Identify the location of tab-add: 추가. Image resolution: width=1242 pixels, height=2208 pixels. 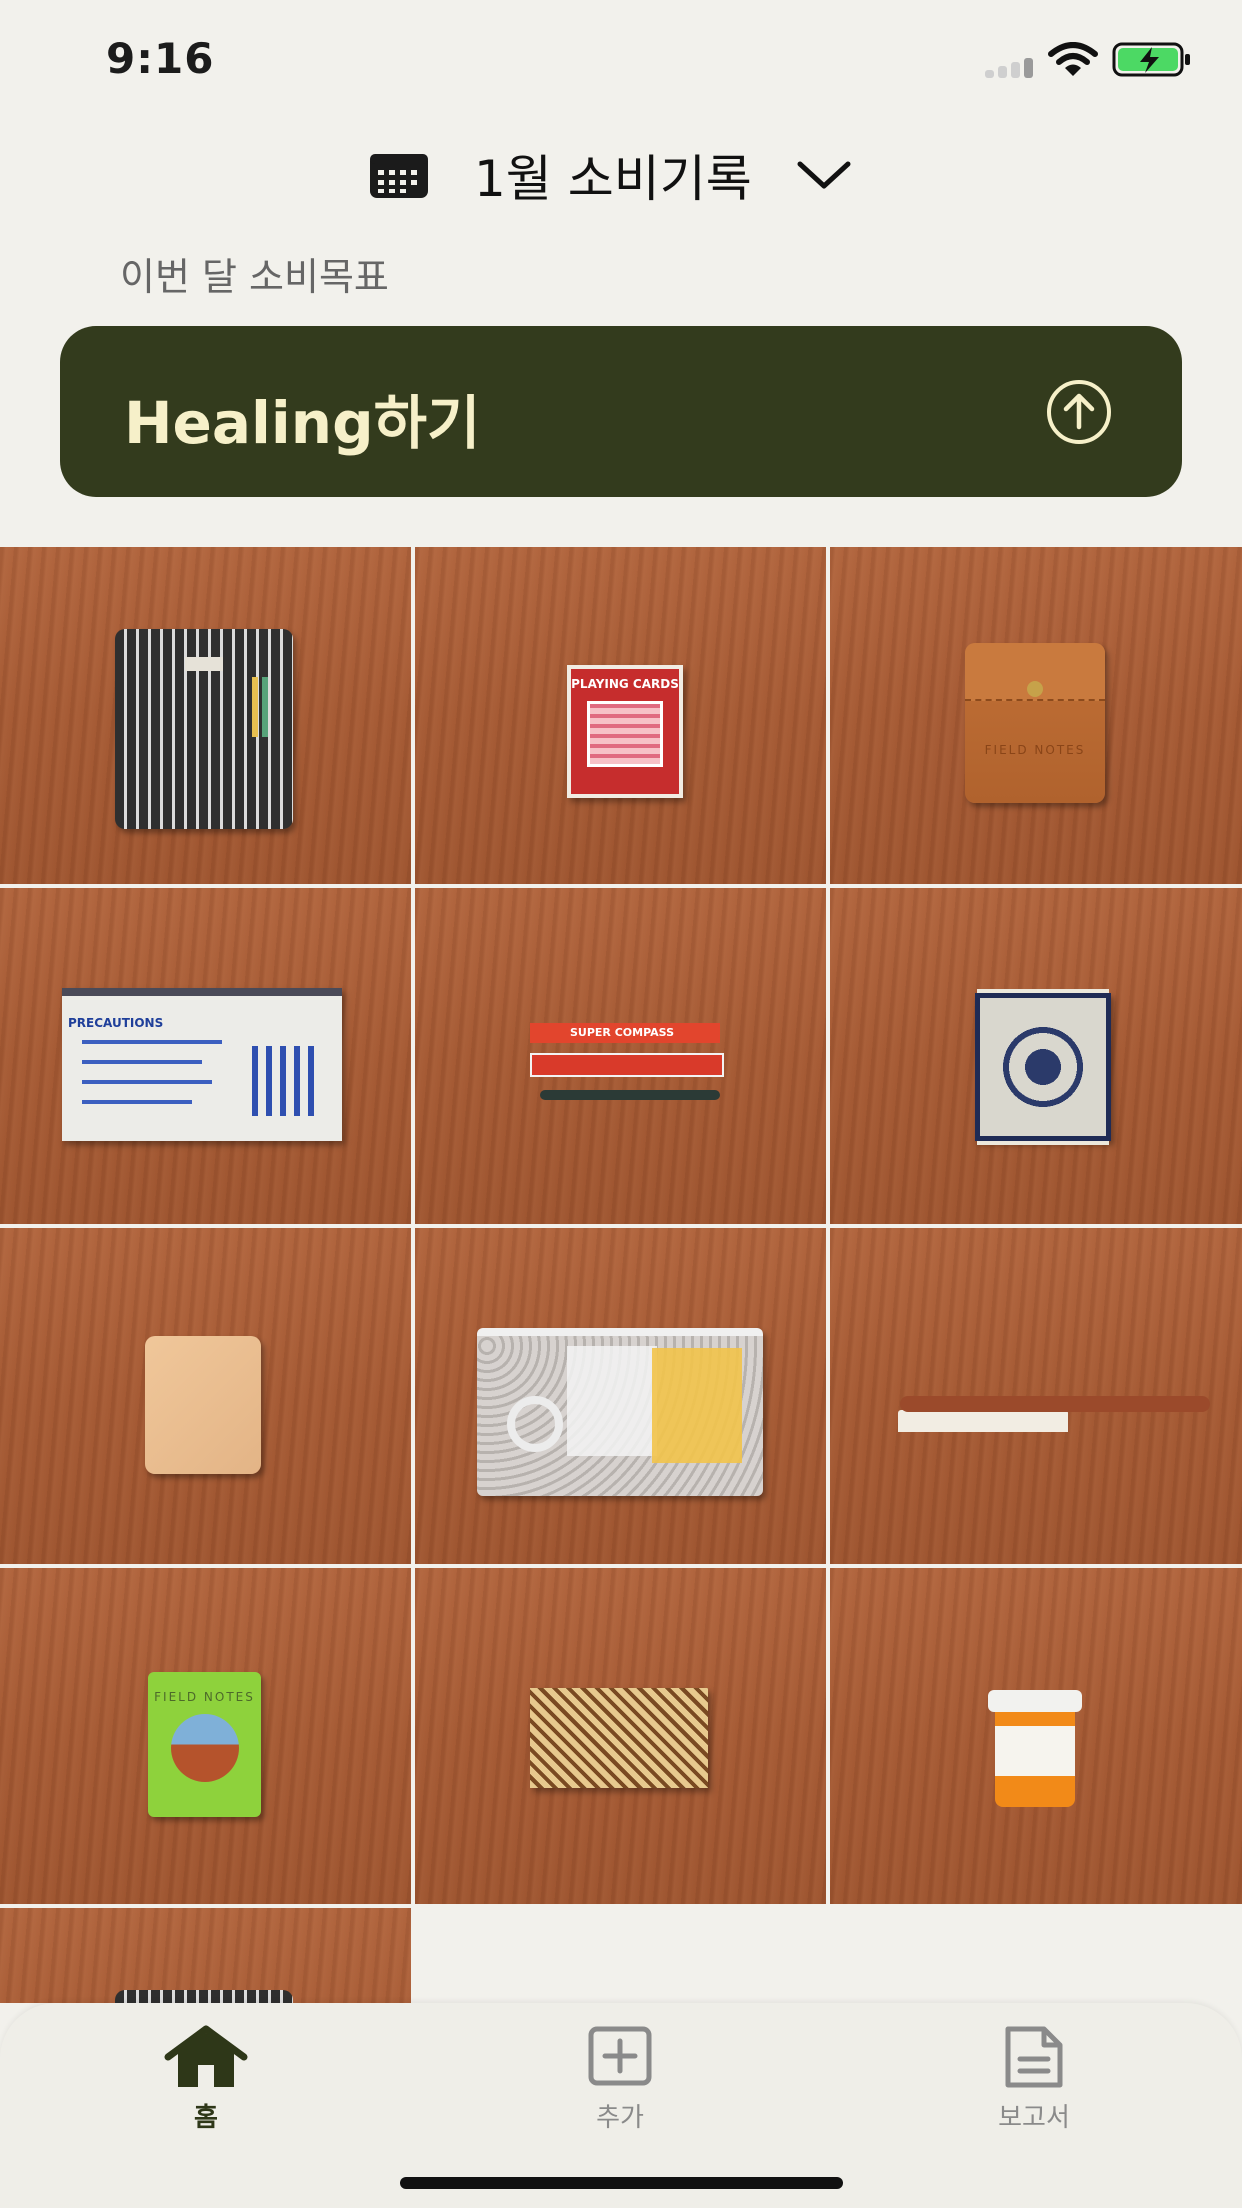
(620, 2090).